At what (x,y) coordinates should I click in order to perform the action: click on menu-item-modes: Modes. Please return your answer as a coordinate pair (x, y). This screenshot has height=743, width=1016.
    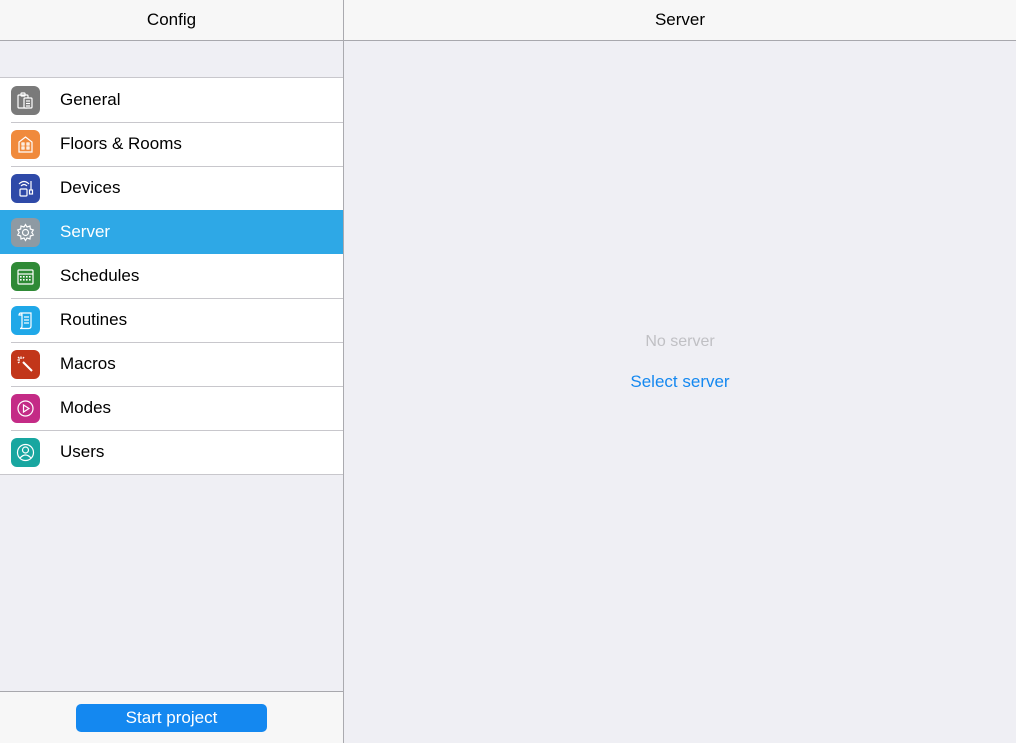
    Looking at the image, I should click on (171, 408).